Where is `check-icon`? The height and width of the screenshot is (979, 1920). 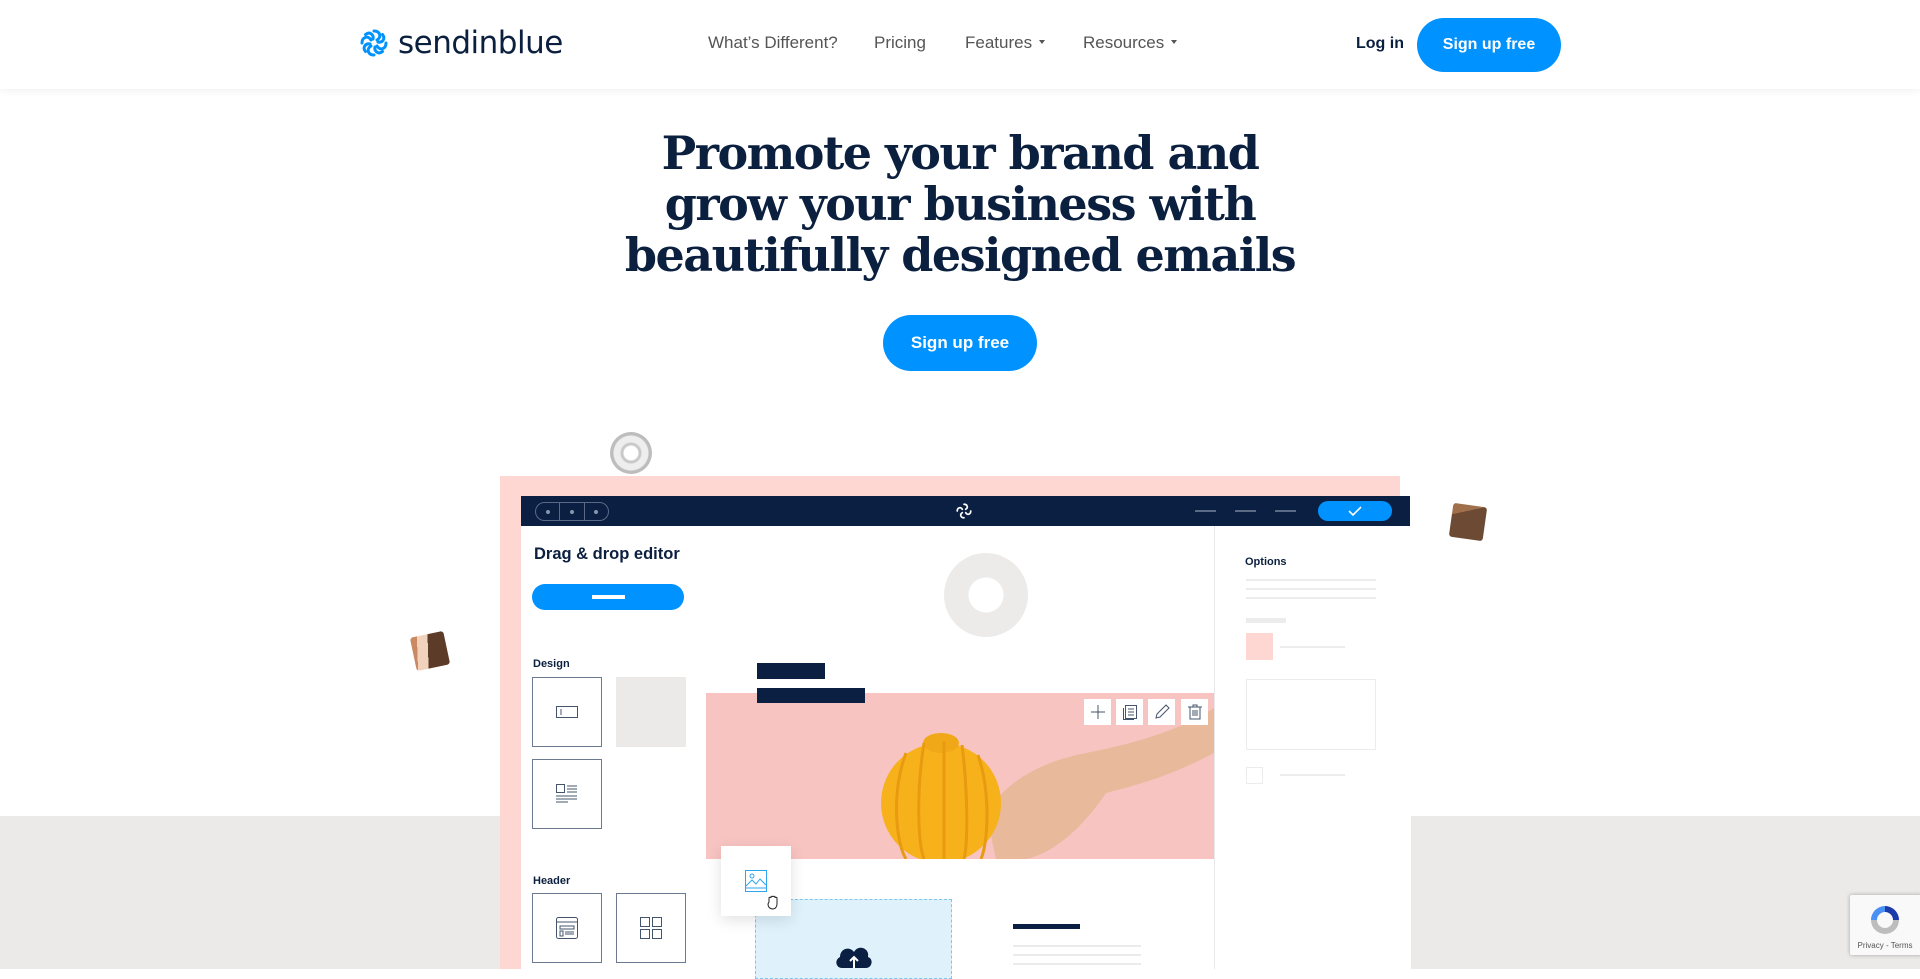
check-icon is located at coordinates (1355, 511).